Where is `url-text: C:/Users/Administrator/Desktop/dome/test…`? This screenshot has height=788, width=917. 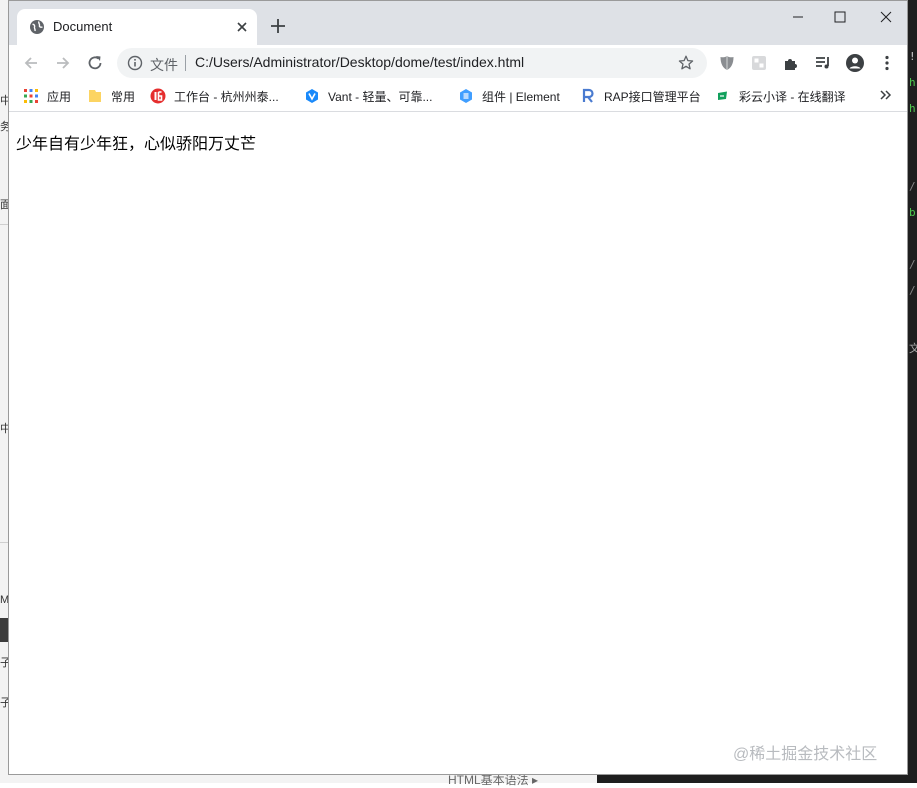
url-text: C:/Users/Administrator/Desktop/dome/test… is located at coordinates (359, 62).